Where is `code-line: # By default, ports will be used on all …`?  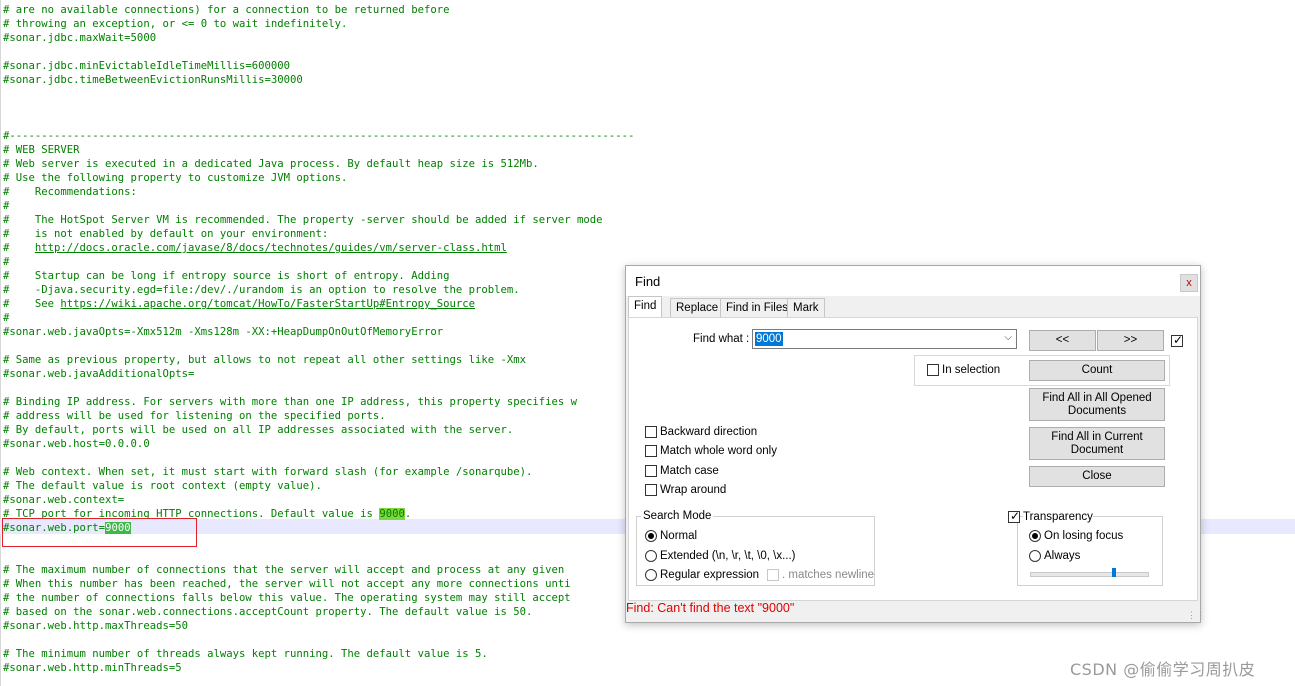
code-line: # By default, ports will be used on all … is located at coordinates (258, 430).